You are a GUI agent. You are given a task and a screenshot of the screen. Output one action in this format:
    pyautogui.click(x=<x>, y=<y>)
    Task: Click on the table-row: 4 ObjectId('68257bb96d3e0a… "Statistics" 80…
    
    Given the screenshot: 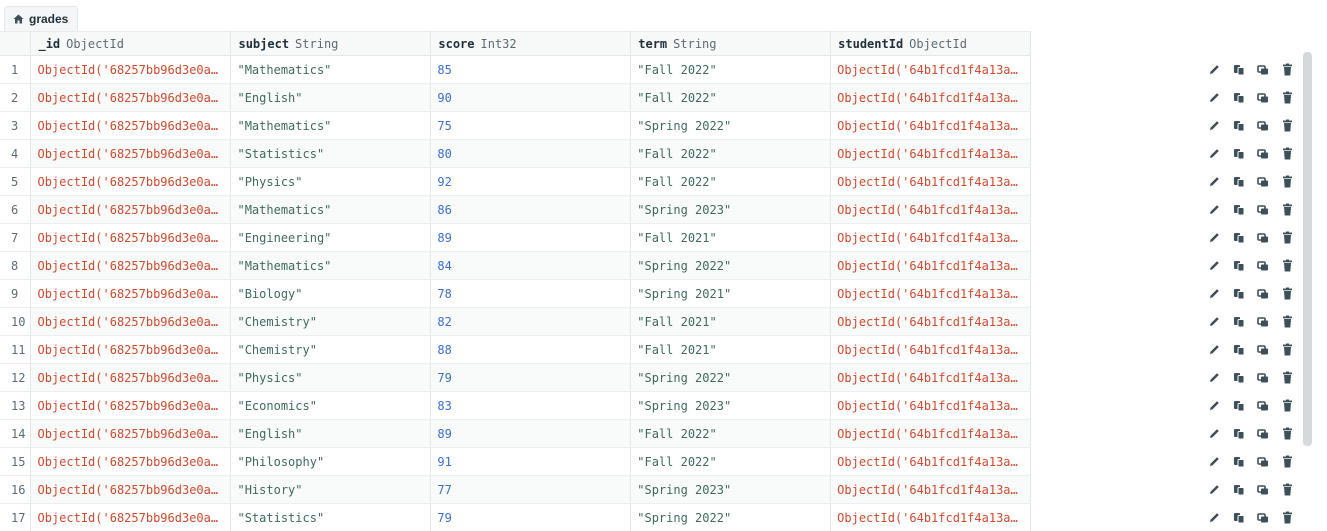 What is the action you would take?
    pyautogui.click(x=656, y=153)
    